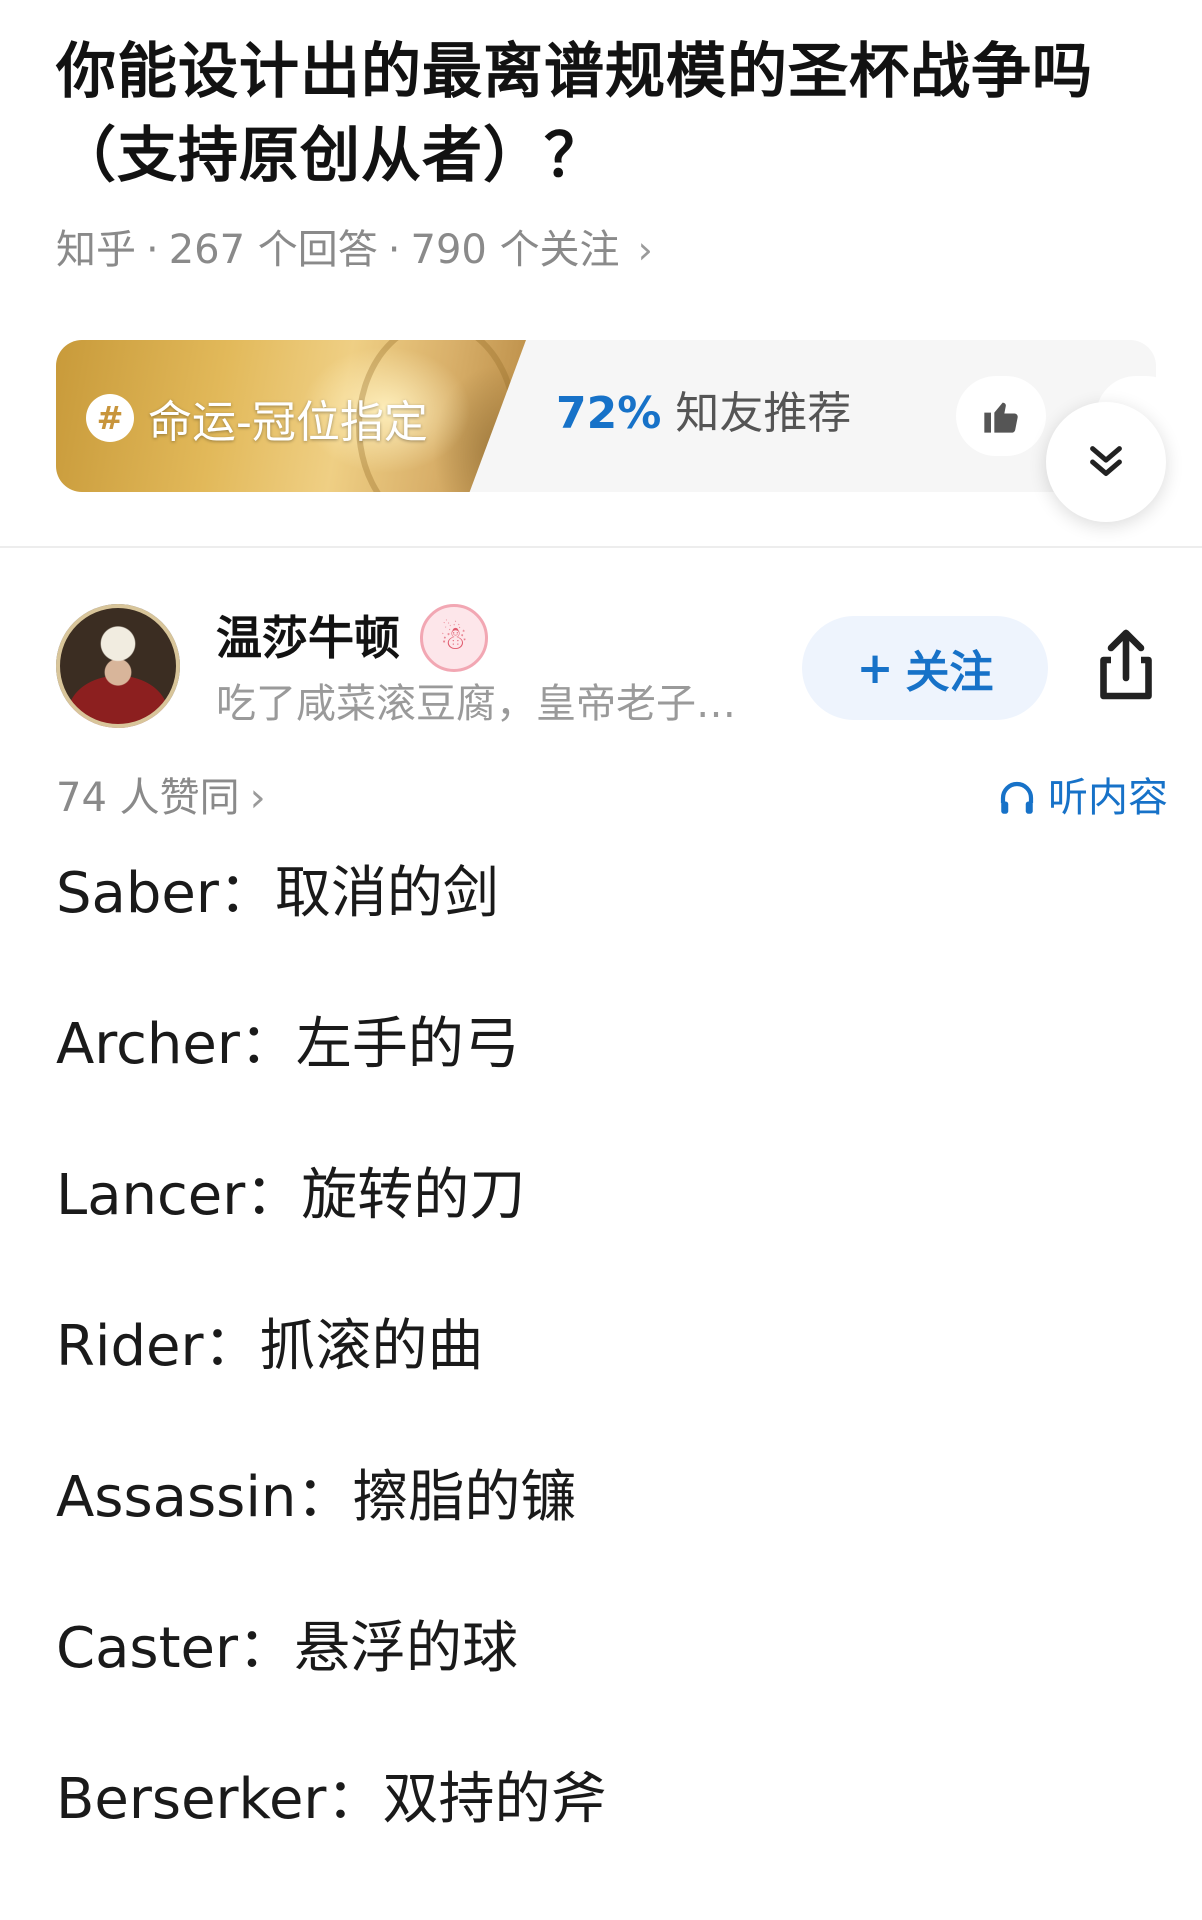  Describe the element at coordinates (308, 638) in the screenshot. I see `author-name: 温莎牛顿` at that location.